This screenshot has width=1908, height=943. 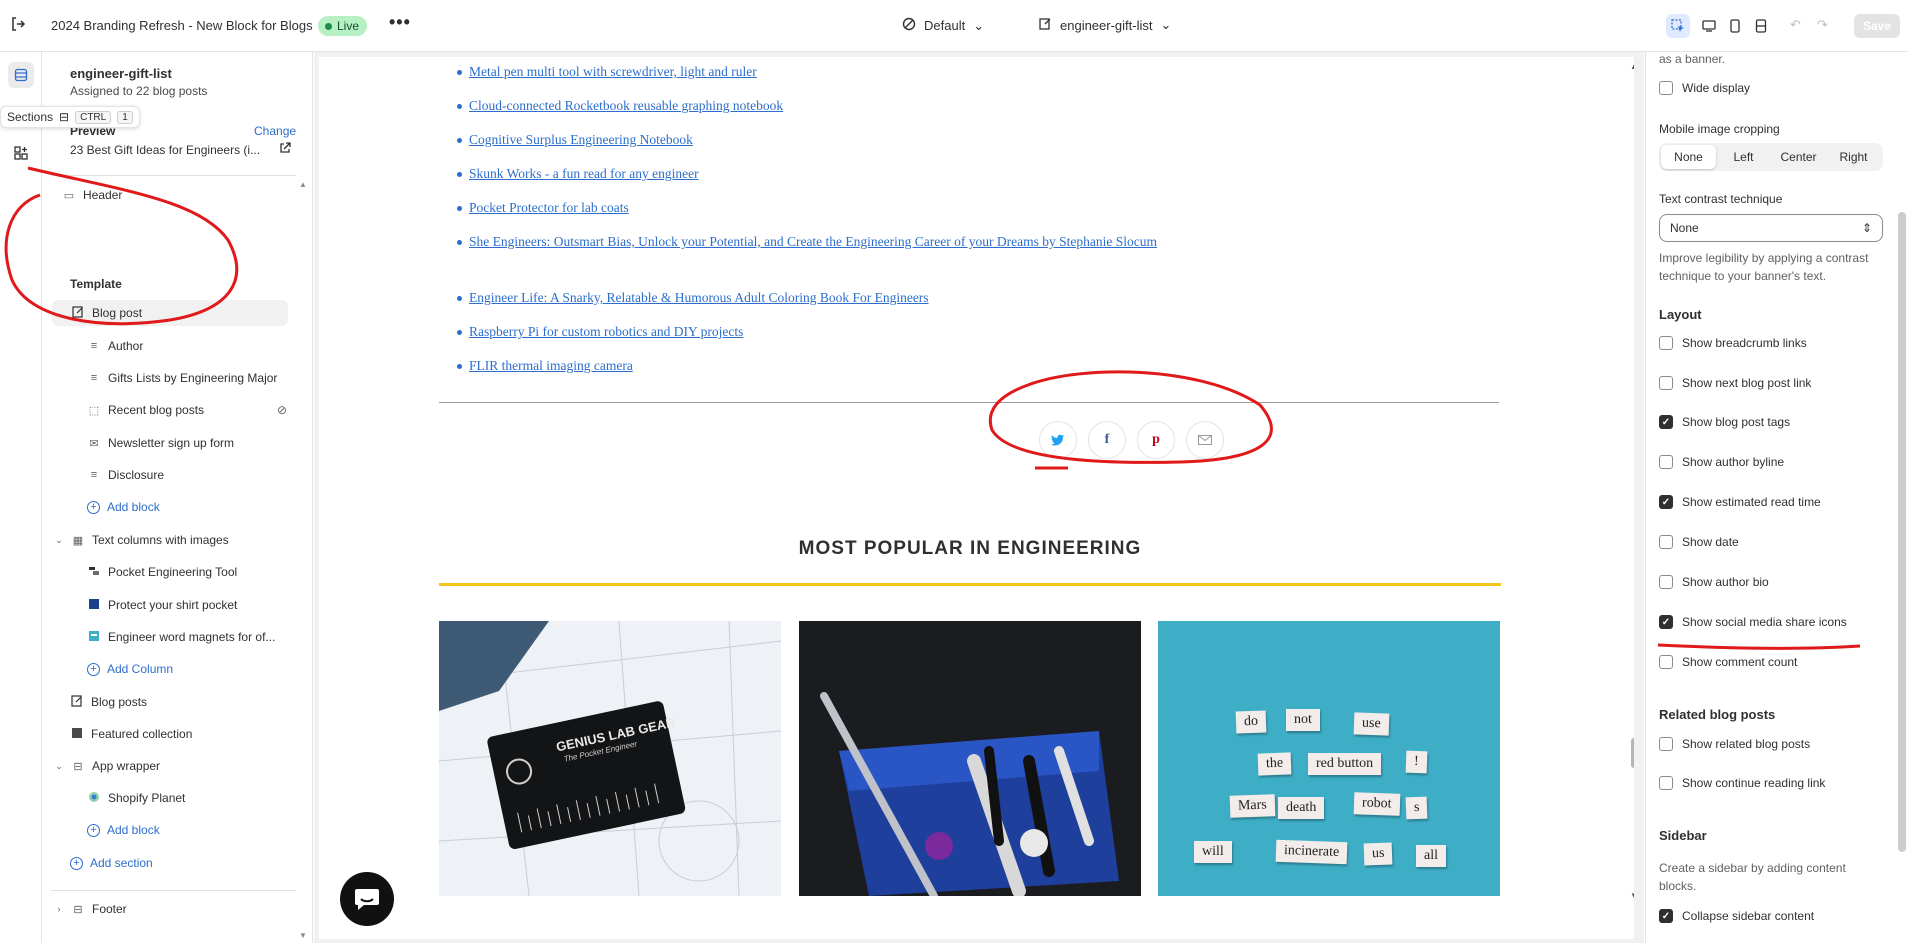 What do you see at coordinates (131, 734) in the screenshot?
I see `tree-item-featured-collection: Featured collection` at bounding box center [131, 734].